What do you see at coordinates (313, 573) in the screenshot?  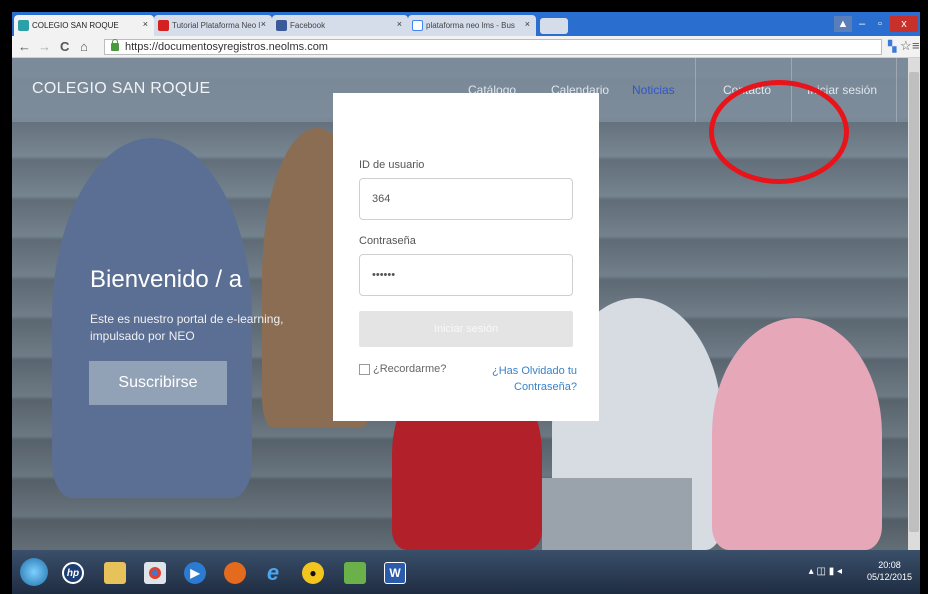 I see `app-icon: ●` at bounding box center [313, 573].